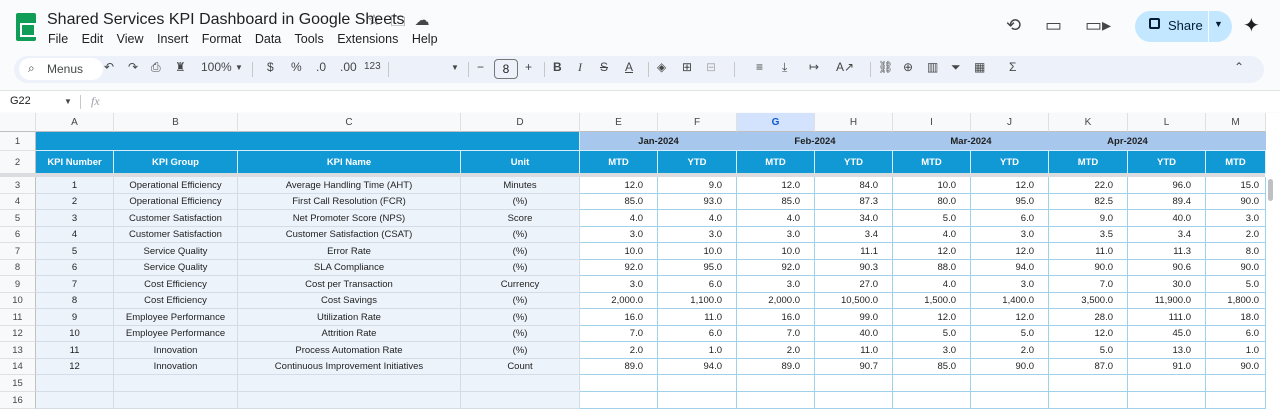 The width and height of the screenshot is (1280, 414). Describe the element at coordinates (1088, 185) in the screenshot. I see `value-cell: 22.0` at that location.